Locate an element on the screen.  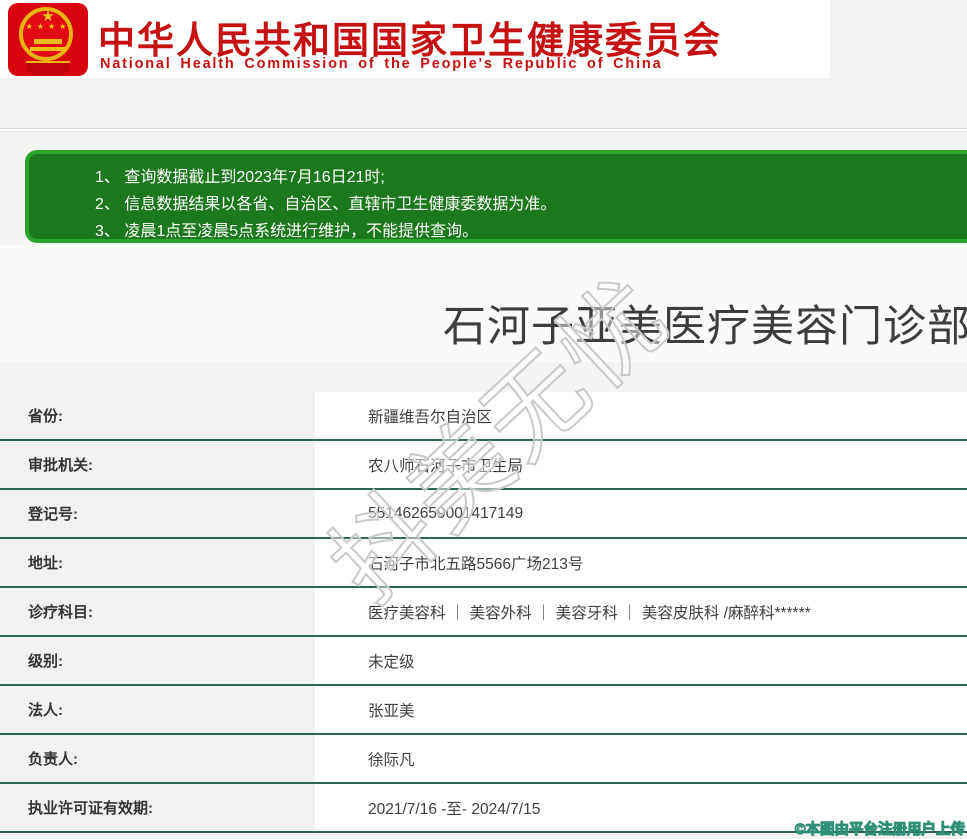
field-value-cell: 医疗美容科 ｜ 美容外科 ｜ 美容牙科 ｜ 美容皮肤科 /麻醉科****** is located at coordinates (641, 611).